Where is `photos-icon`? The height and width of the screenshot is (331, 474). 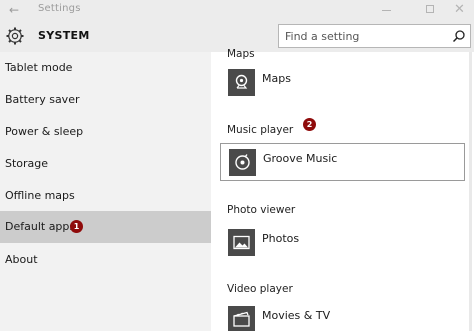
photos-icon is located at coordinates (241, 242).